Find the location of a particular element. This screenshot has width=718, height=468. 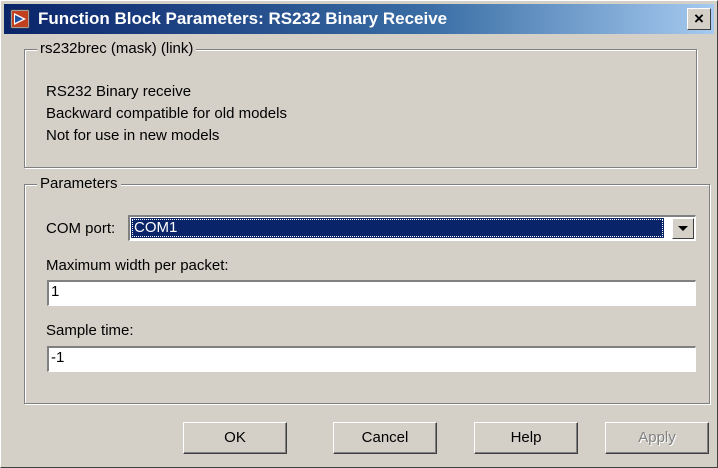

help-button: Help is located at coordinates (526, 438).